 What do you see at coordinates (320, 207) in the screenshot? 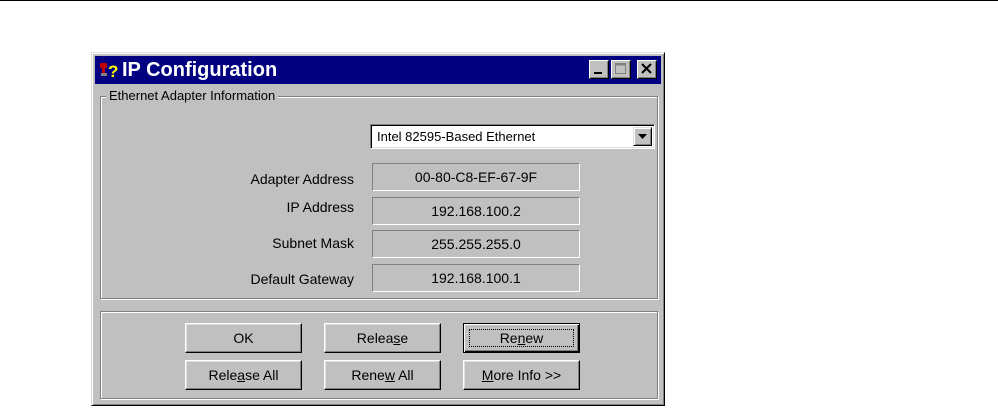
I see `ip-address-label: IP Address` at bounding box center [320, 207].